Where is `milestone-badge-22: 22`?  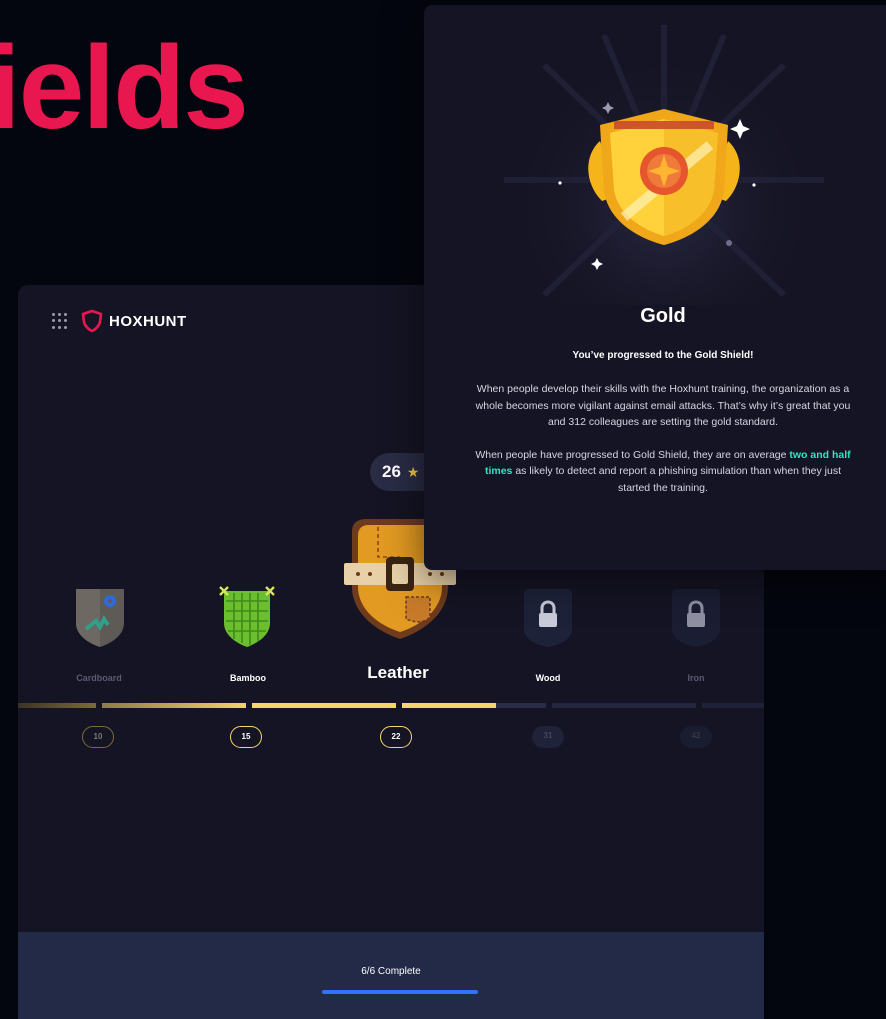 milestone-badge-22: 22 is located at coordinates (396, 737).